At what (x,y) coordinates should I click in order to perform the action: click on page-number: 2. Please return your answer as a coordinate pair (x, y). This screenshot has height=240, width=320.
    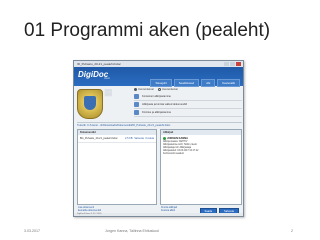
    Looking at the image, I should click on (292, 231).